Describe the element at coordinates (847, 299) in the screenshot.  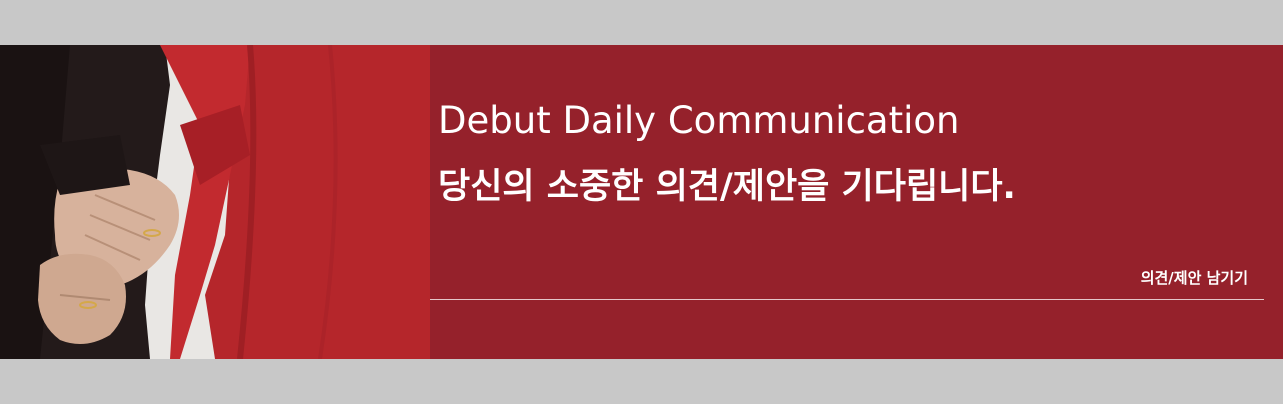
I see `divider-line` at that location.